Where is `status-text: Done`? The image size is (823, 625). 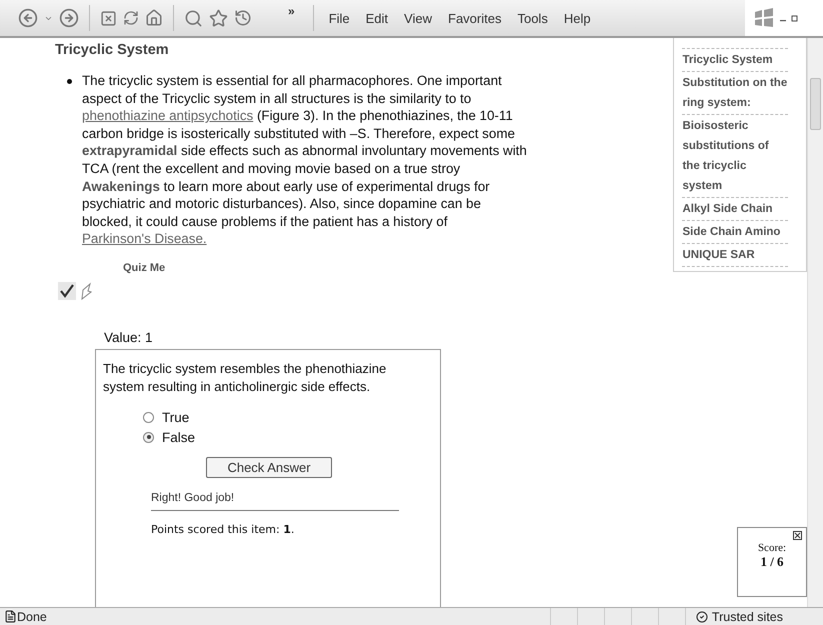
status-text: Done is located at coordinates (32, 617).